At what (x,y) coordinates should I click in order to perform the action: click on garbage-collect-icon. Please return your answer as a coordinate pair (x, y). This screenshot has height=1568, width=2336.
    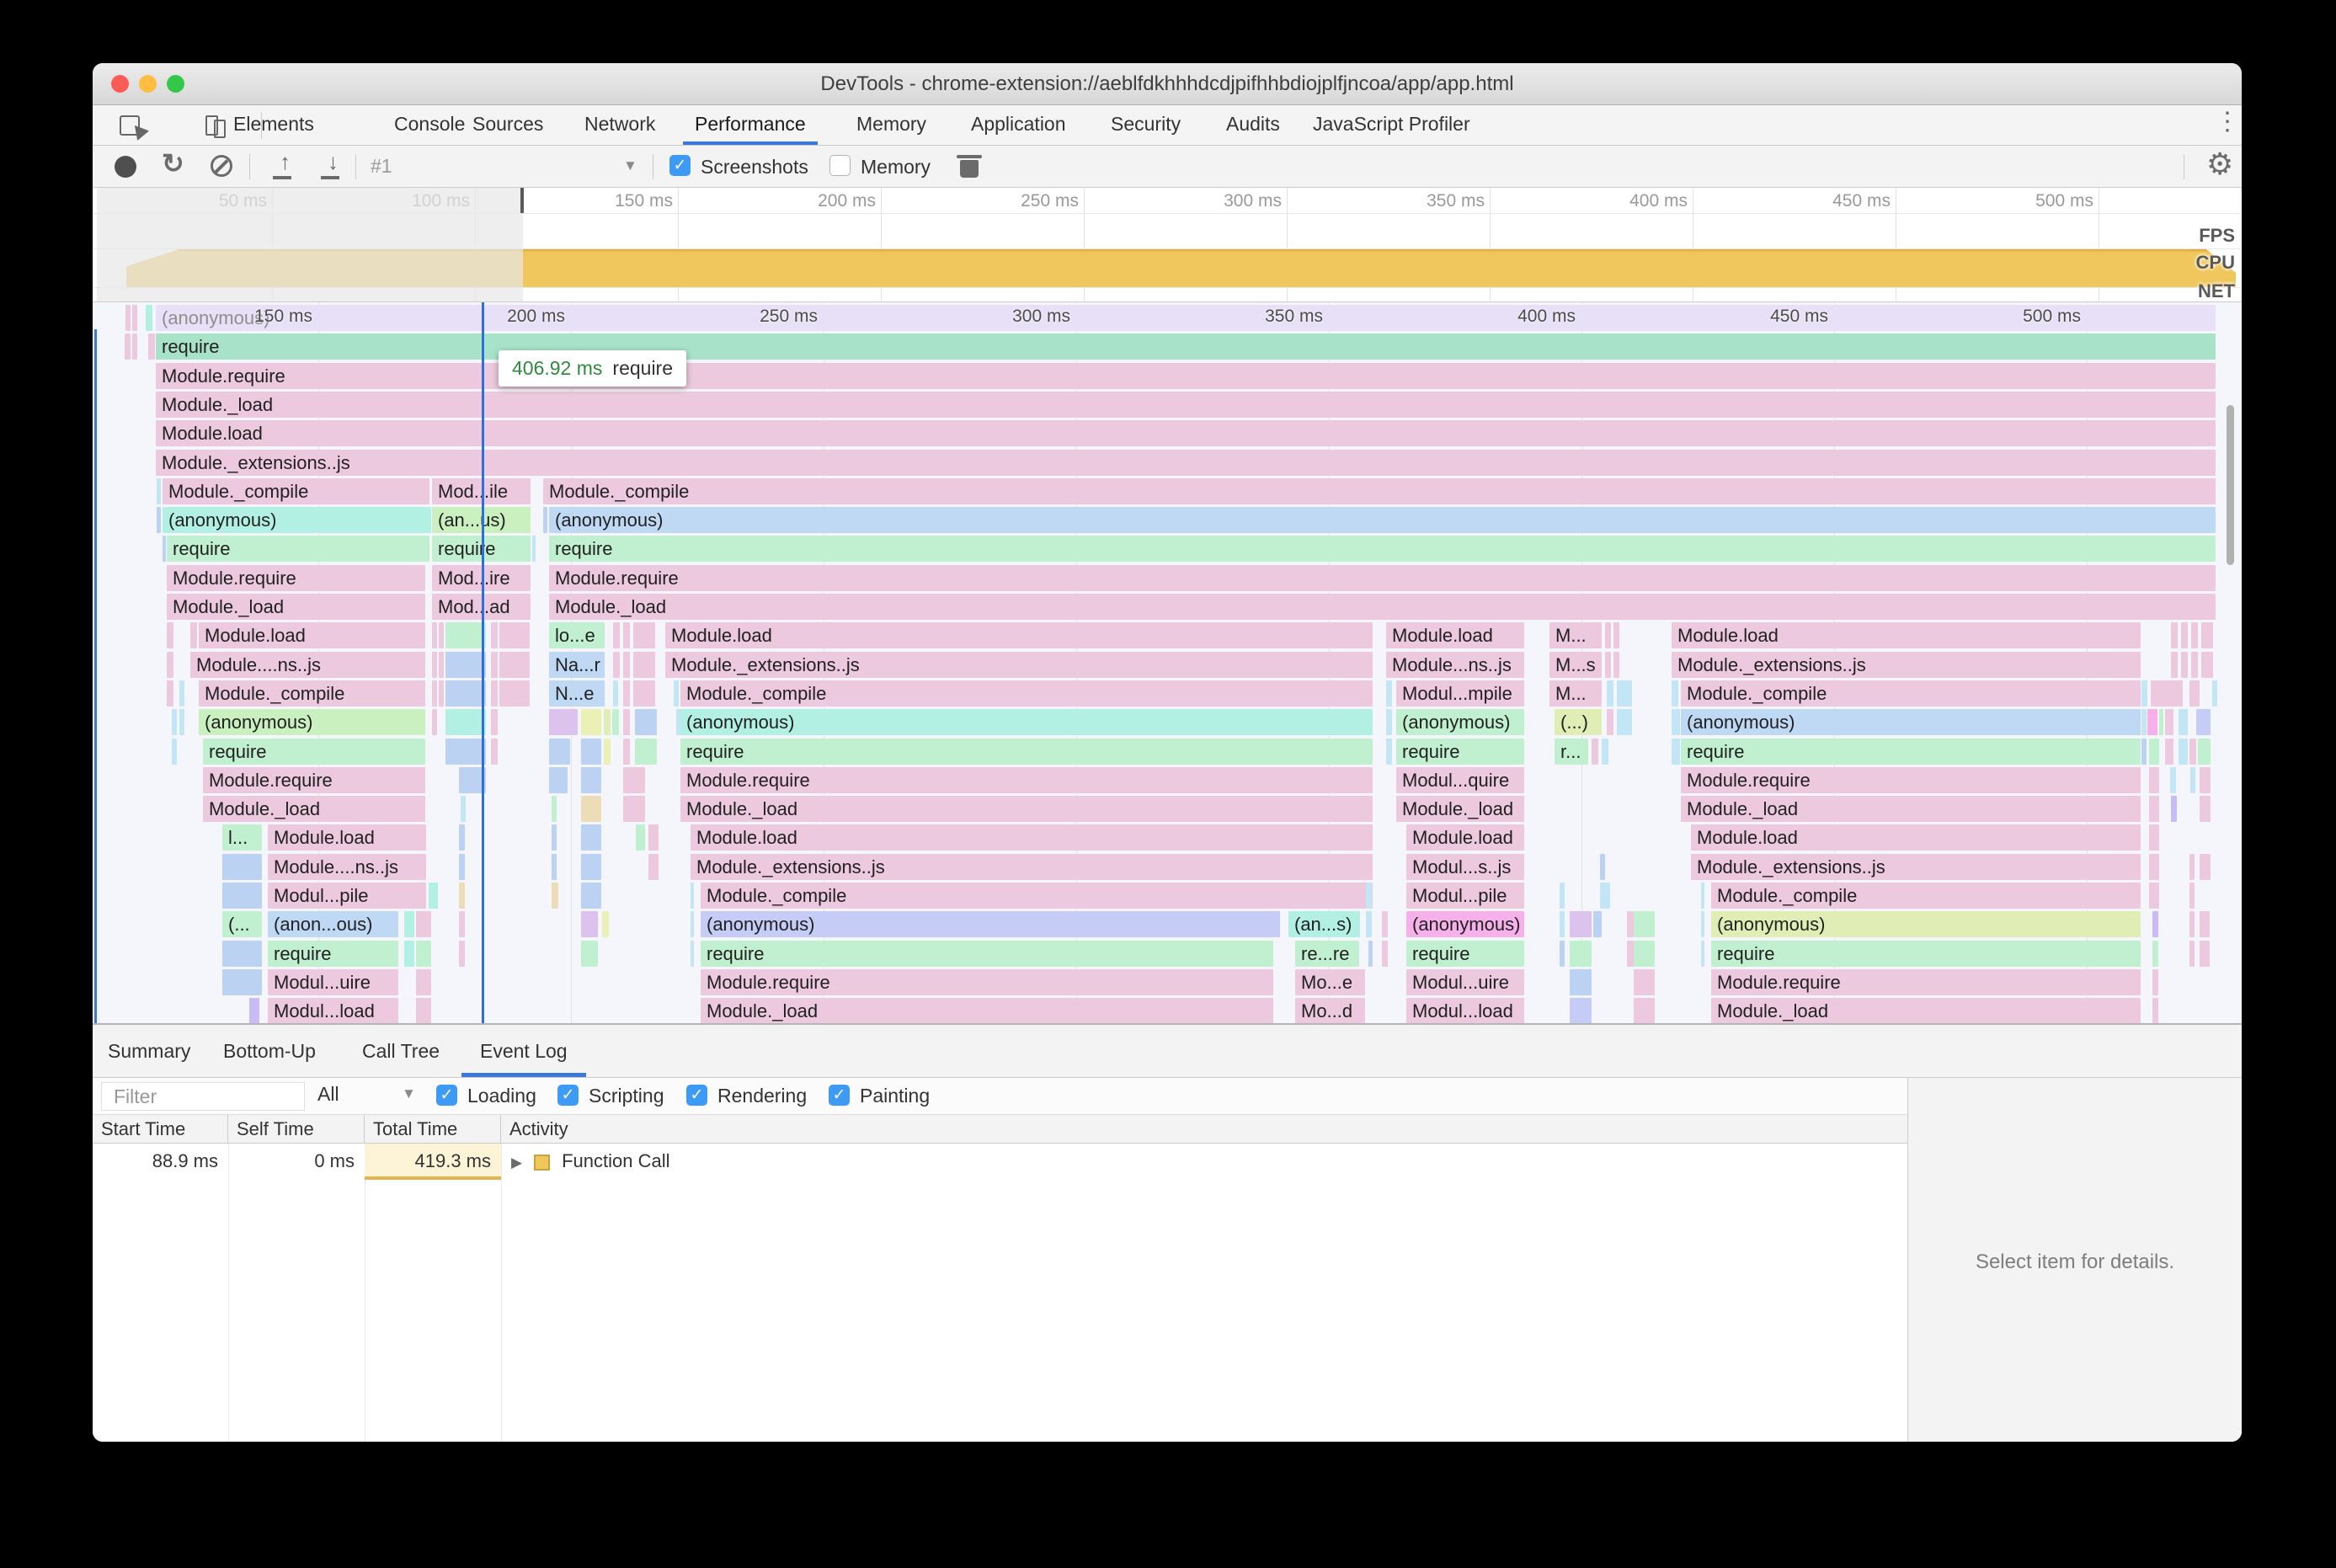
    Looking at the image, I should click on (969, 156).